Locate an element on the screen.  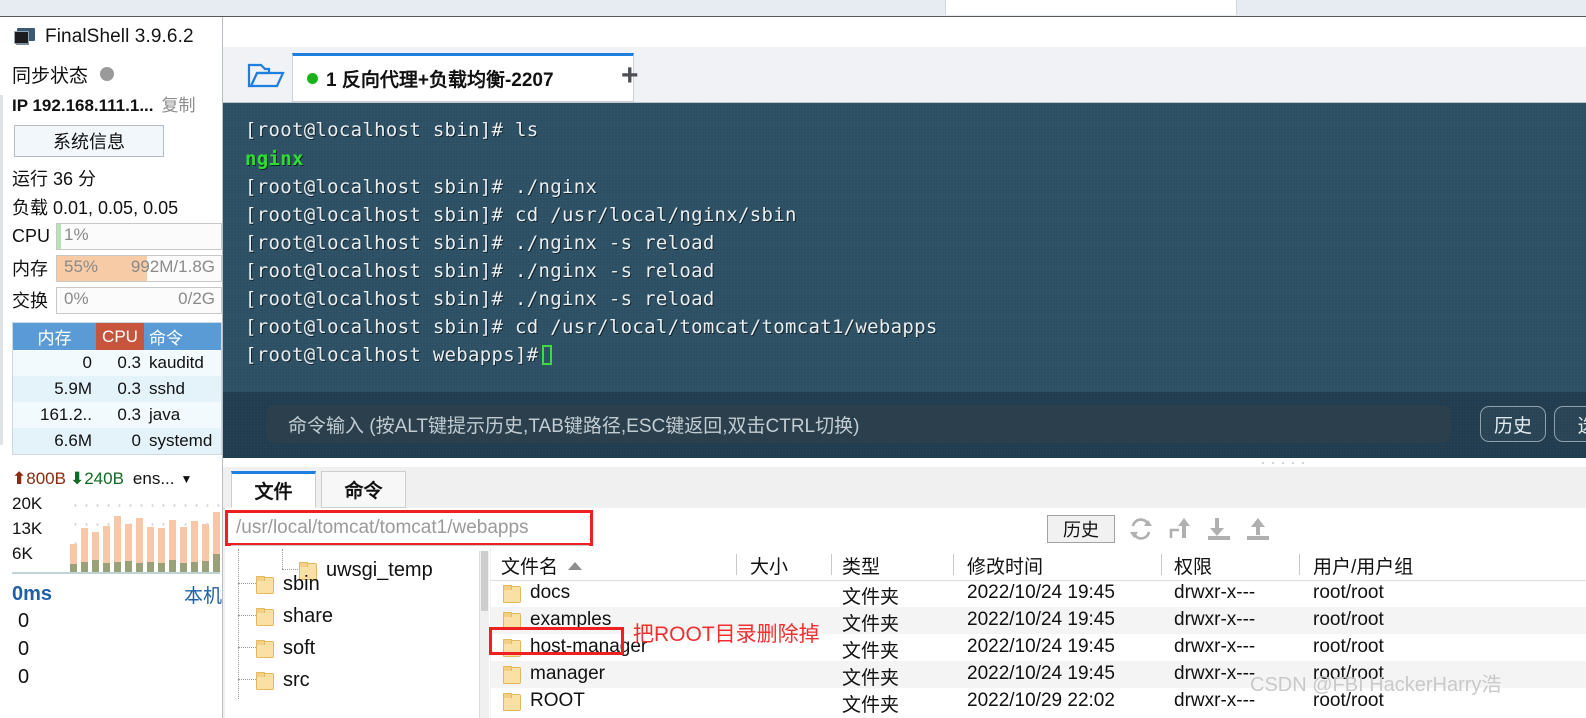
file-name-cell: manager is located at coordinates (554, 674).